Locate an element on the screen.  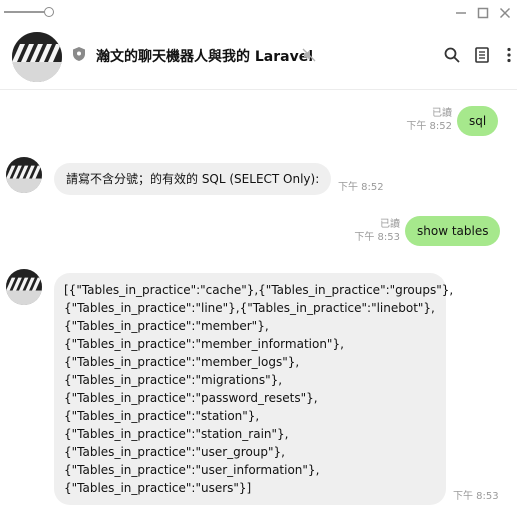
chat-title: 瀚文的聊天機器人與我的 Laravel is located at coordinates (205, 57).